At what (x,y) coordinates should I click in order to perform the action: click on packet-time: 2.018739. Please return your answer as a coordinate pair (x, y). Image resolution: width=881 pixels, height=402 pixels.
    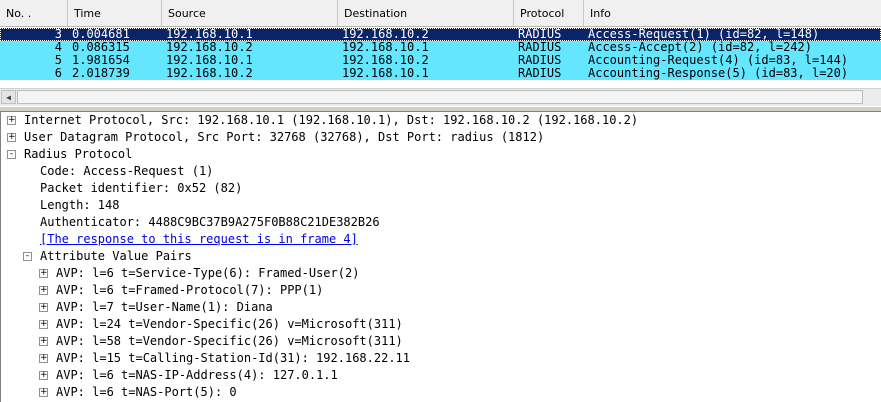
    Looking at the image, I should click on (101, 73).